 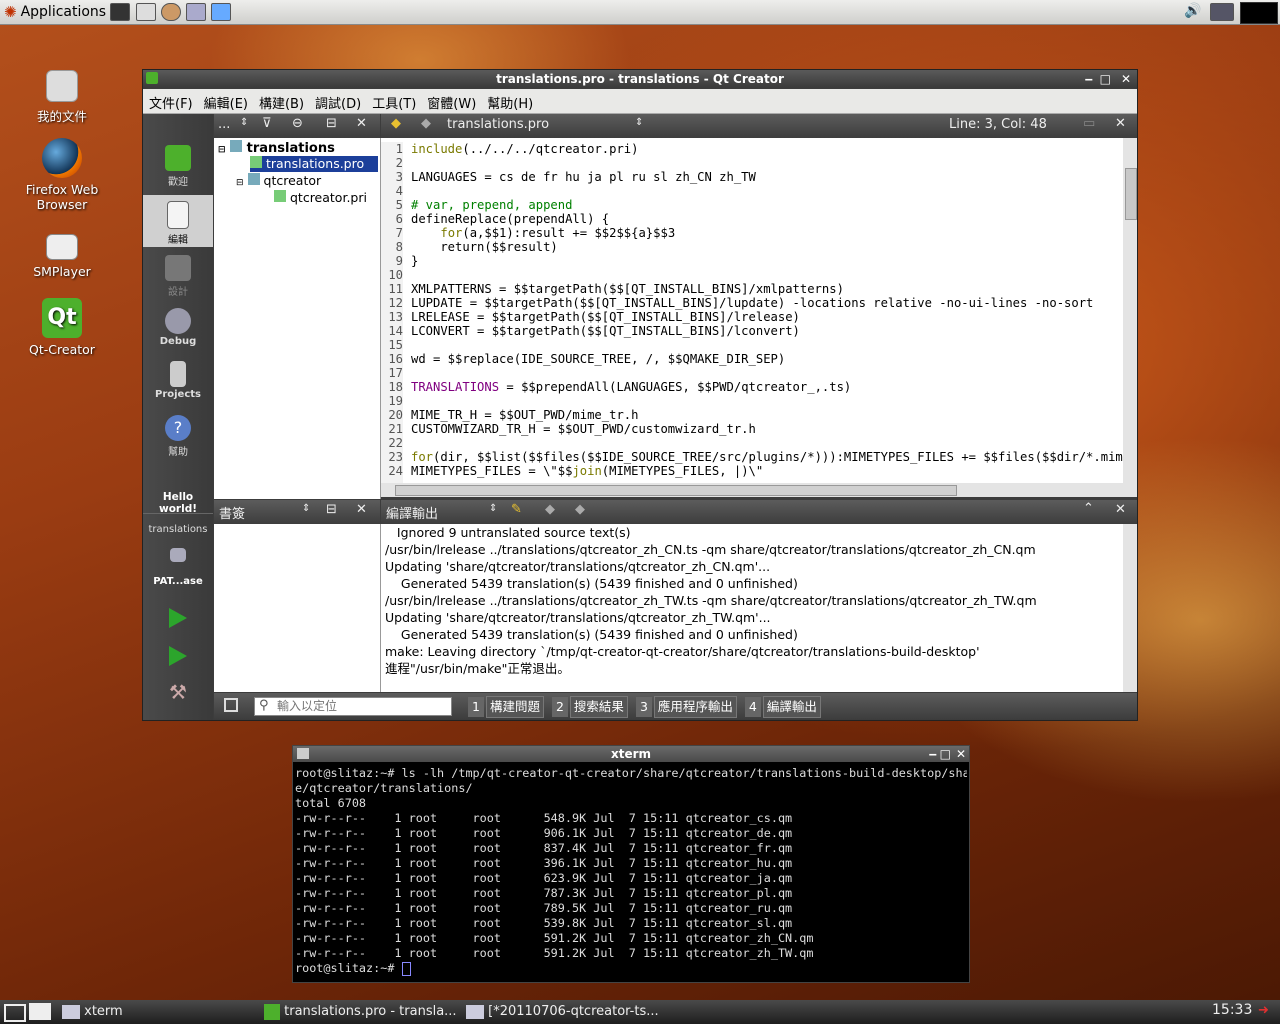 What do you see at coordinates (276, 148) in the screenshot?
I see `tree-item-translations: ⊟ translations` at bounding box center [276, 148].